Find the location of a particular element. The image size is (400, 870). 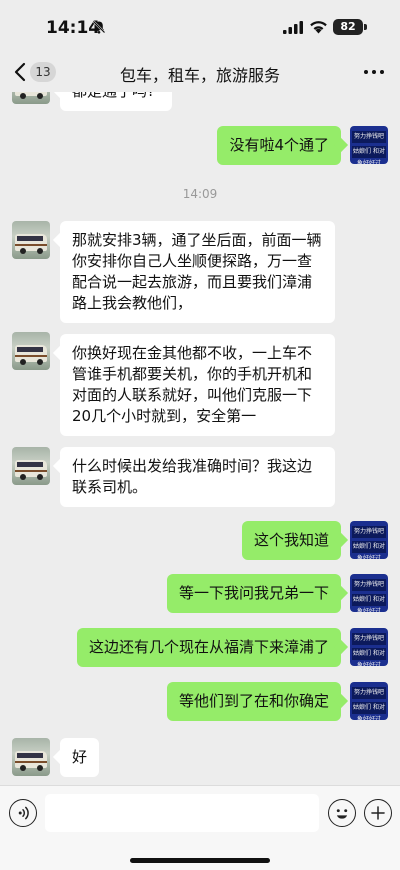

message-bubble-outgoing: 没有啦4个通了 is located at coordinates (279, 145).